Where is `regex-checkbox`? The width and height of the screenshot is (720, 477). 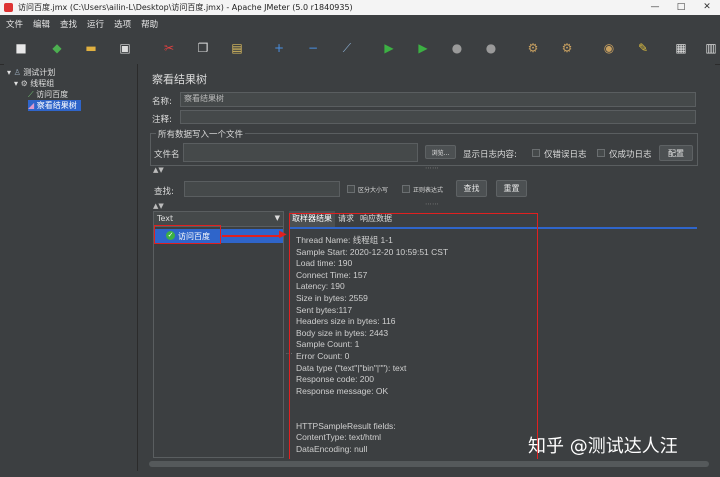 regex-checkbox is located at coordinates (406, 189).